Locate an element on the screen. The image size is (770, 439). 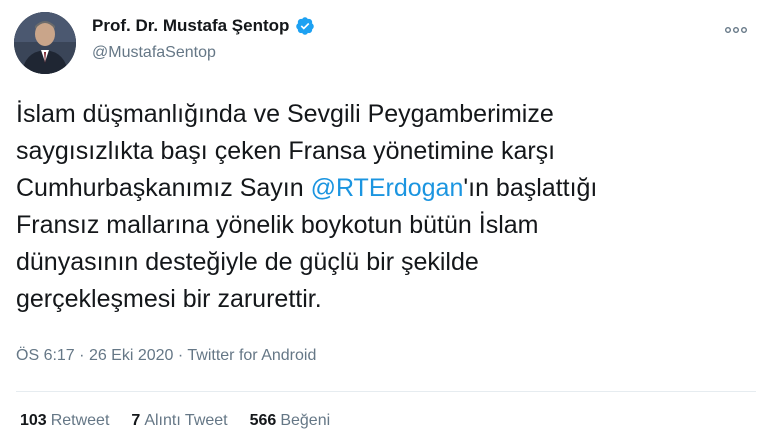
like-count-number: 566 is located at coordinates (263, 420).